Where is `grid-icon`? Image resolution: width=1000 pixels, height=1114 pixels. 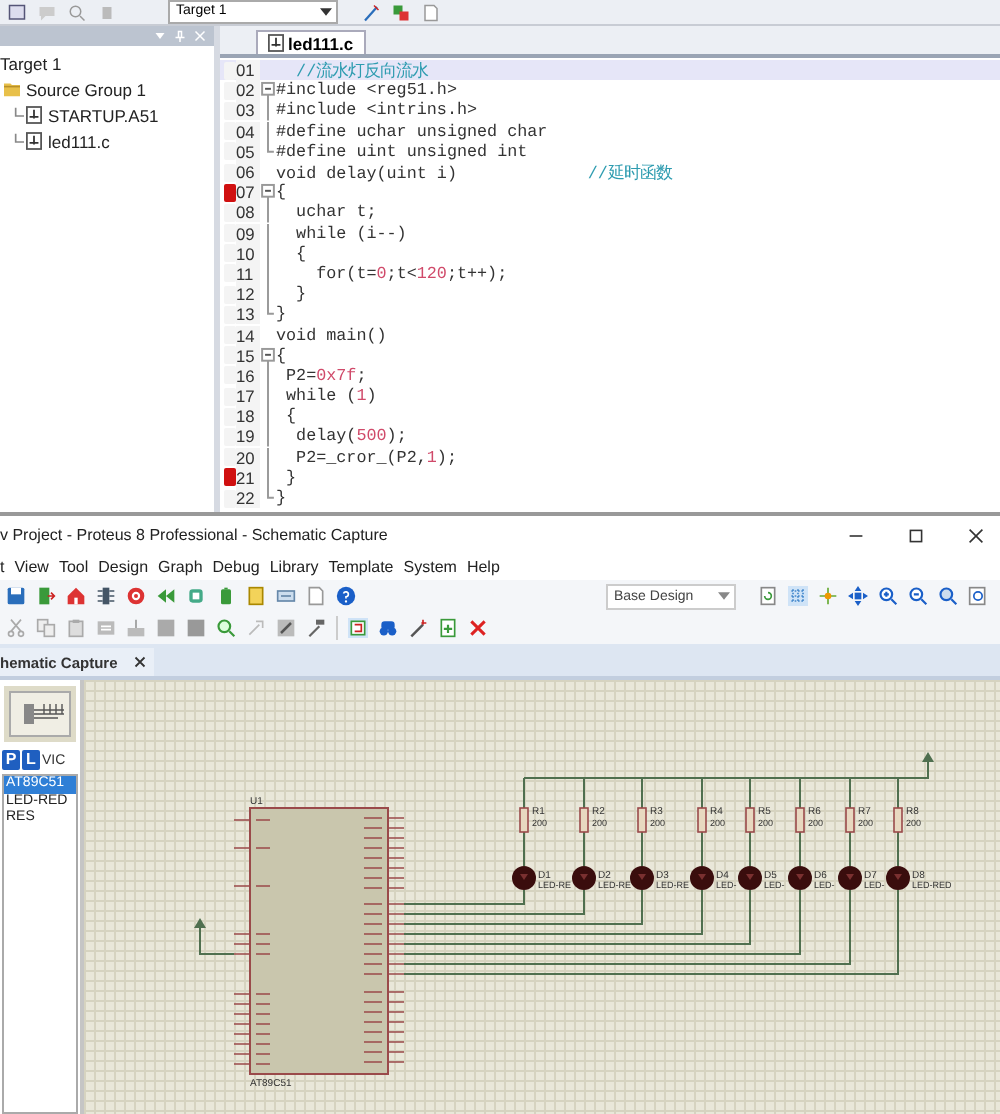 grid-icon is located at coordinates (798, 596).